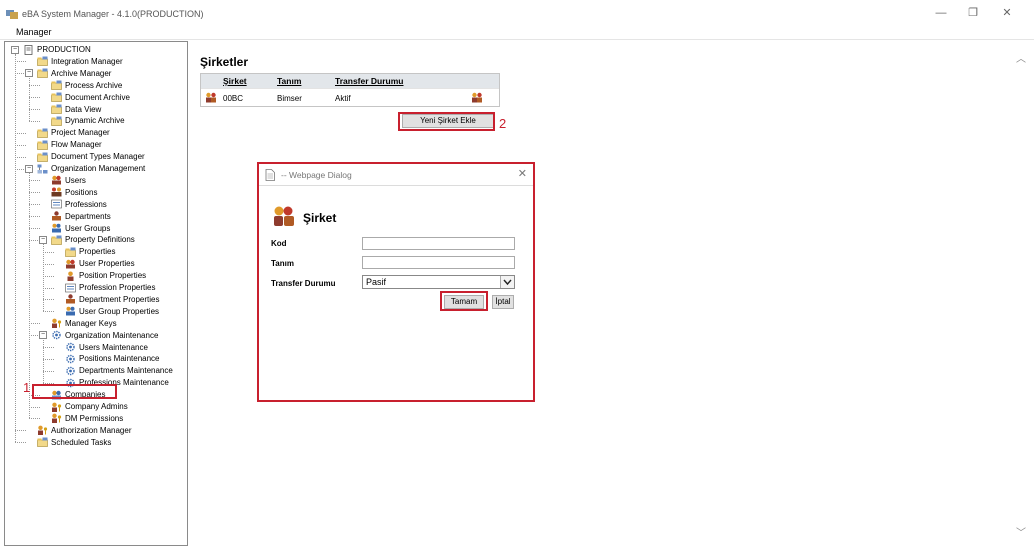 This screenshot has width=1034, height=556. I want to click on tree-item-label: Position Properties, so click(113, 276).